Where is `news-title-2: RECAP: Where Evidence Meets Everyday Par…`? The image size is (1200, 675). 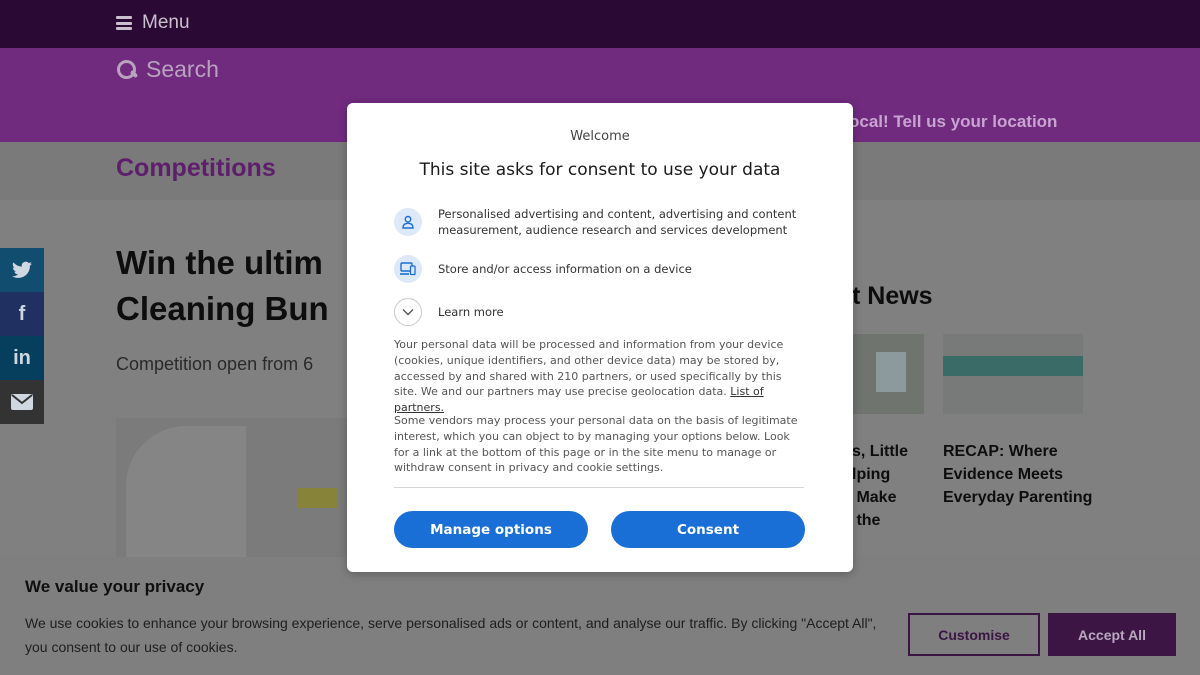
news-title-2: RECAP: Where Evidence Meets Everyday Par… is located at coordinates (1018, 474).